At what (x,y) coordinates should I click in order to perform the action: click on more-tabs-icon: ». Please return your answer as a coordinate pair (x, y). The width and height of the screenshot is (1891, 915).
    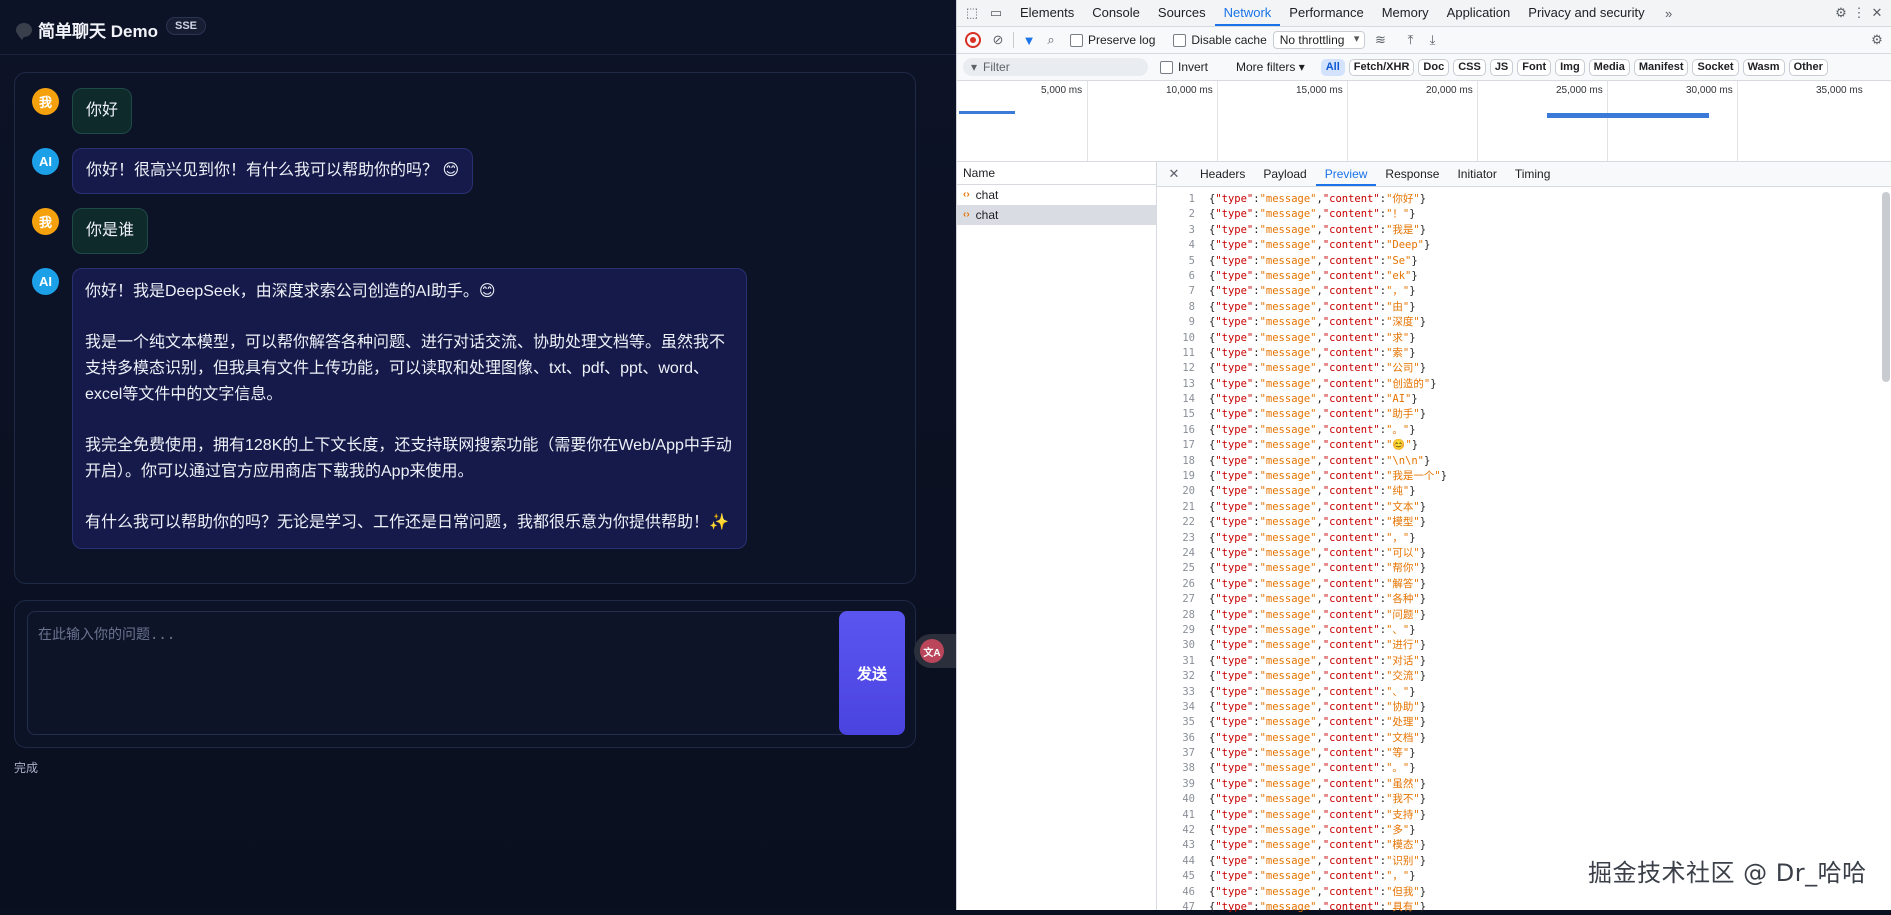
    Looking at the image, I should click on (1669, 13).